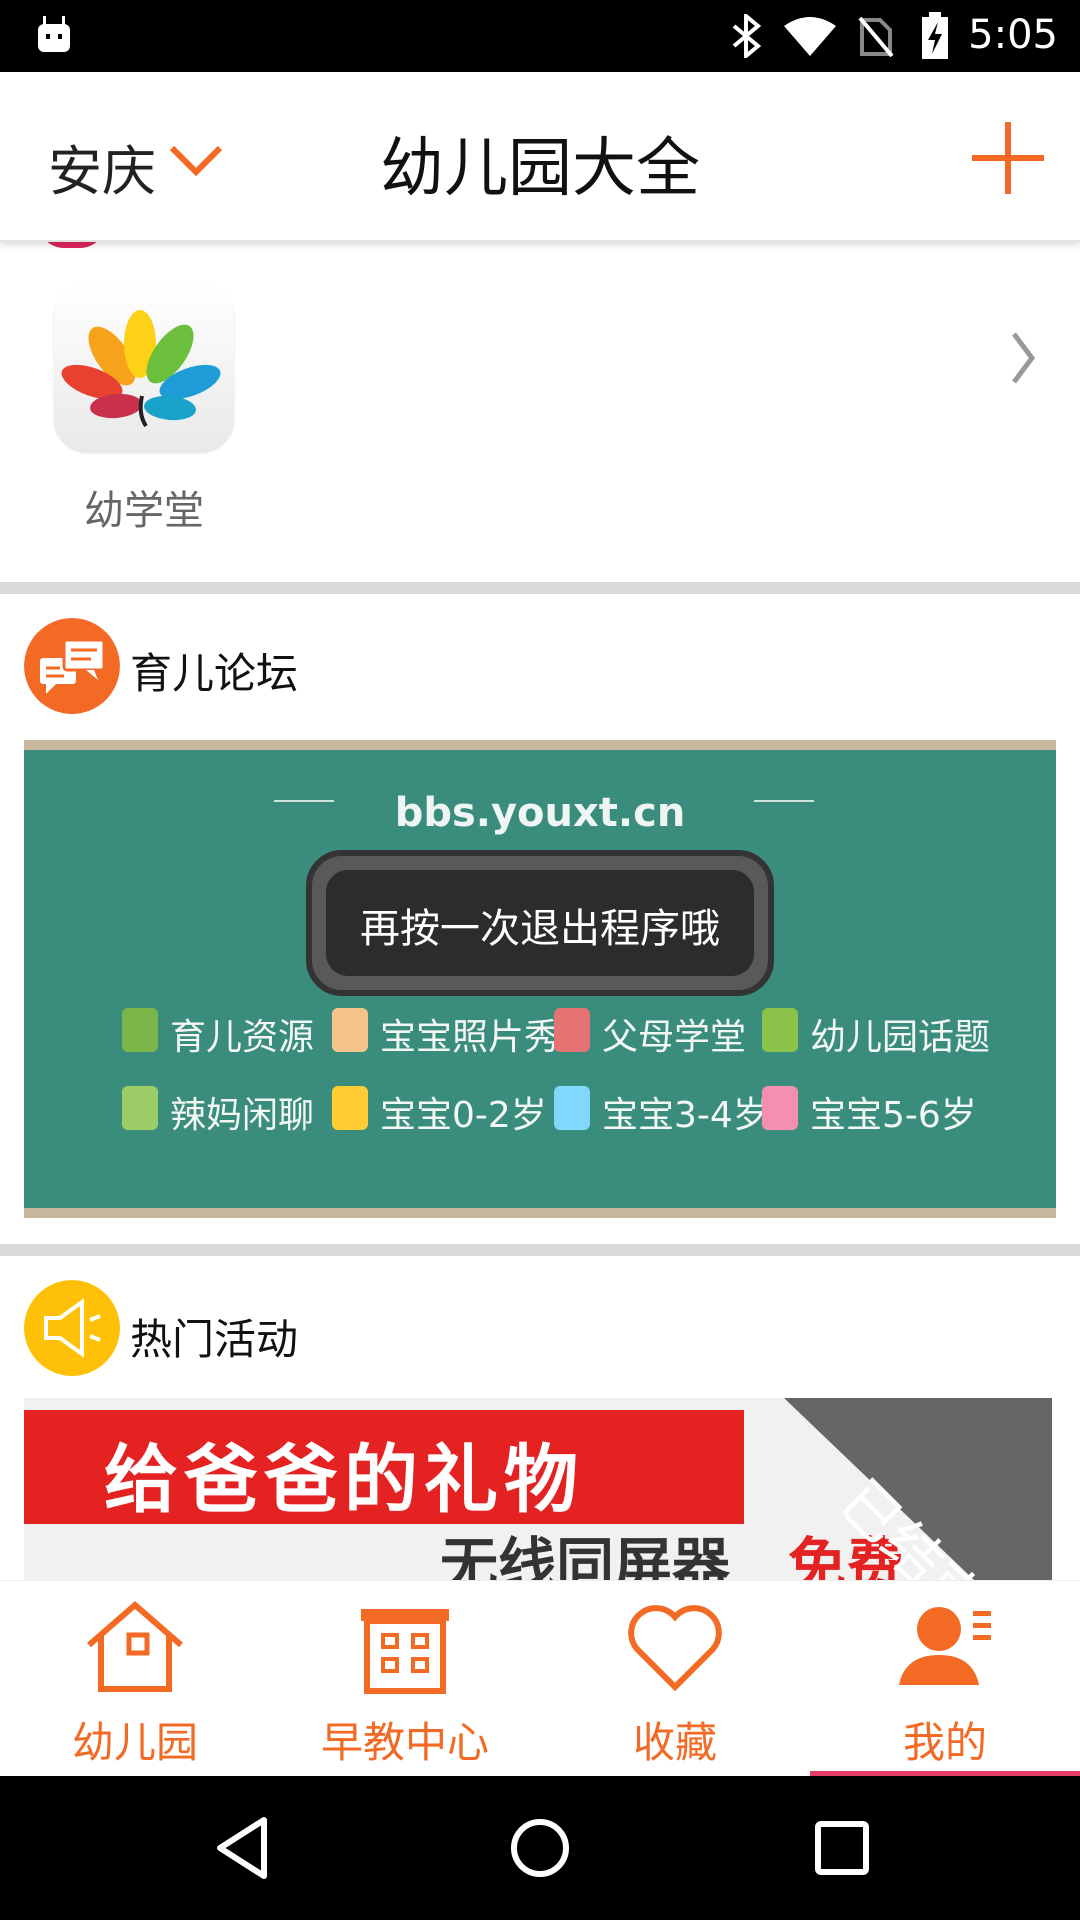 The image size is (1080, 1920). I want to click on category-label: 幼儿园话题, so click(900, 1037).